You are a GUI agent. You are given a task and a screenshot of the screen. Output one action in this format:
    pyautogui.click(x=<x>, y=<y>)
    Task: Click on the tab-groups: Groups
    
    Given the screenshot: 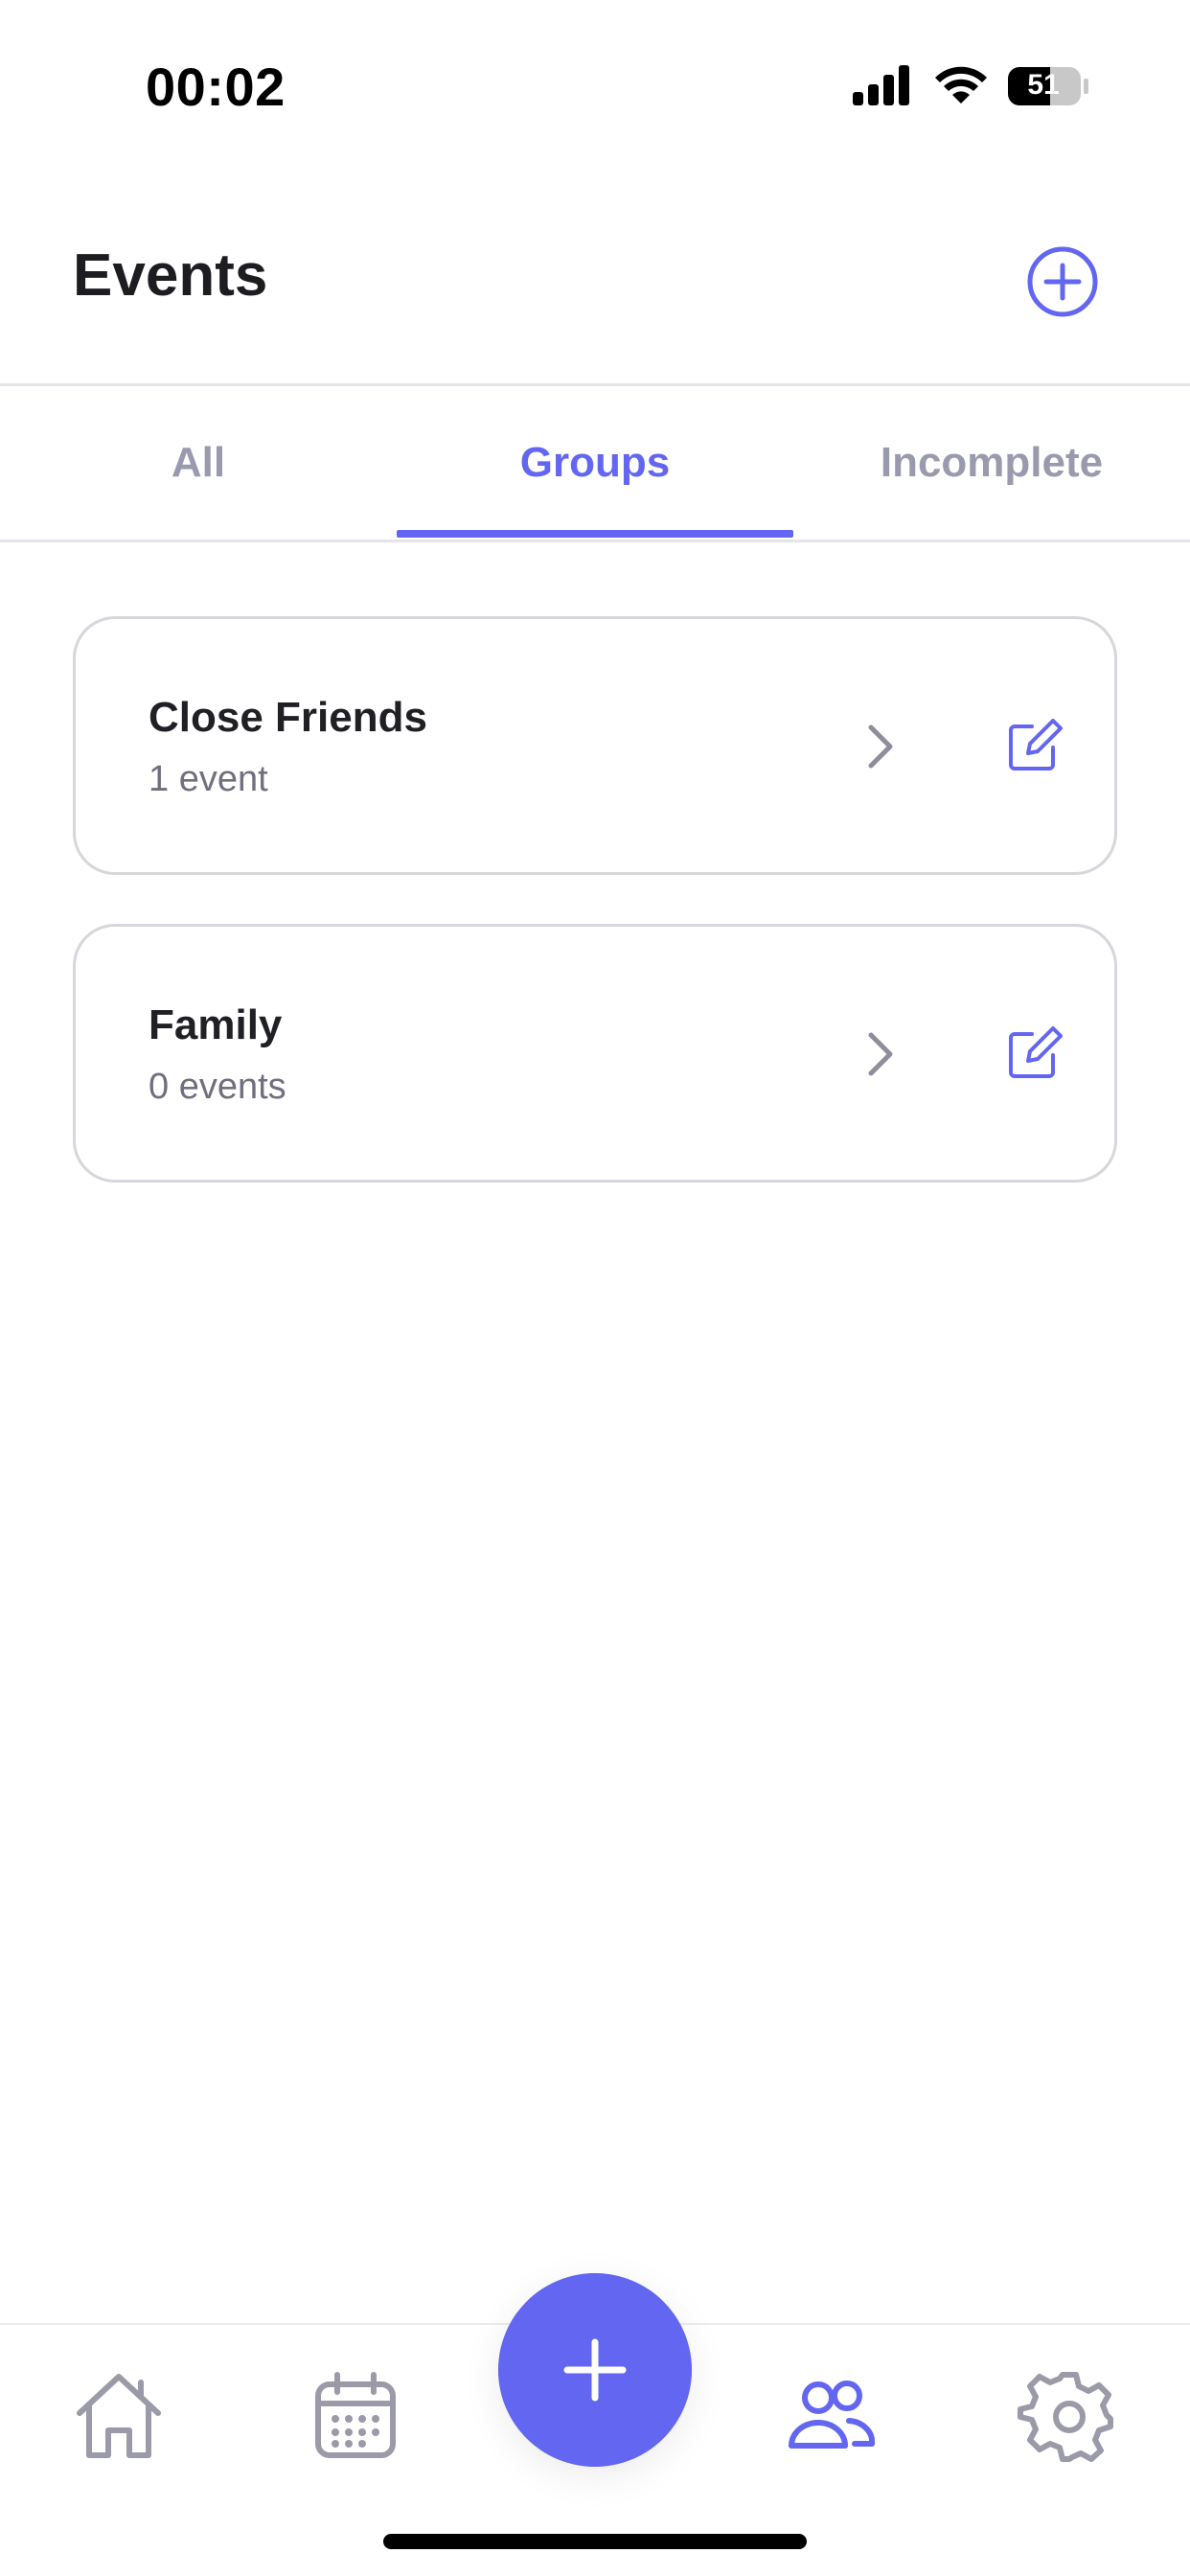 What is the action you would take?
    pyautogui.click(x=595, y=463)
    